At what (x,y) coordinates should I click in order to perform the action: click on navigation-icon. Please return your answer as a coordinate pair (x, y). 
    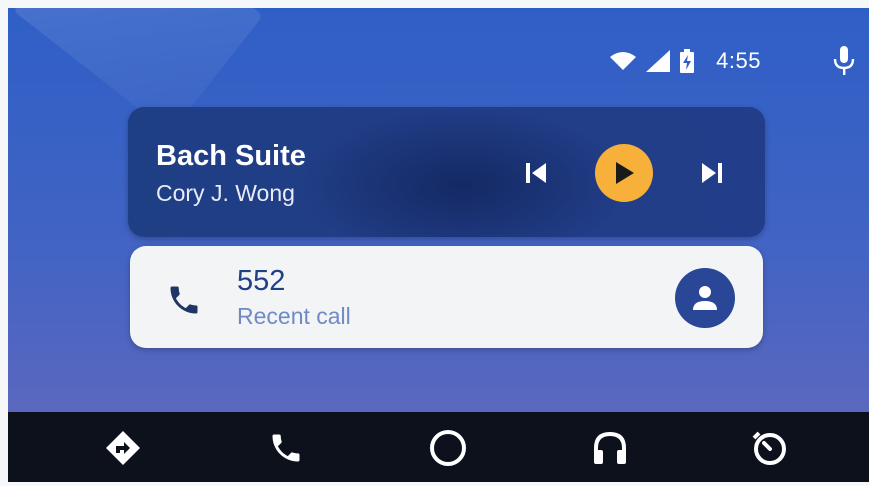
    Looking at the image, I should click on (123, 448).